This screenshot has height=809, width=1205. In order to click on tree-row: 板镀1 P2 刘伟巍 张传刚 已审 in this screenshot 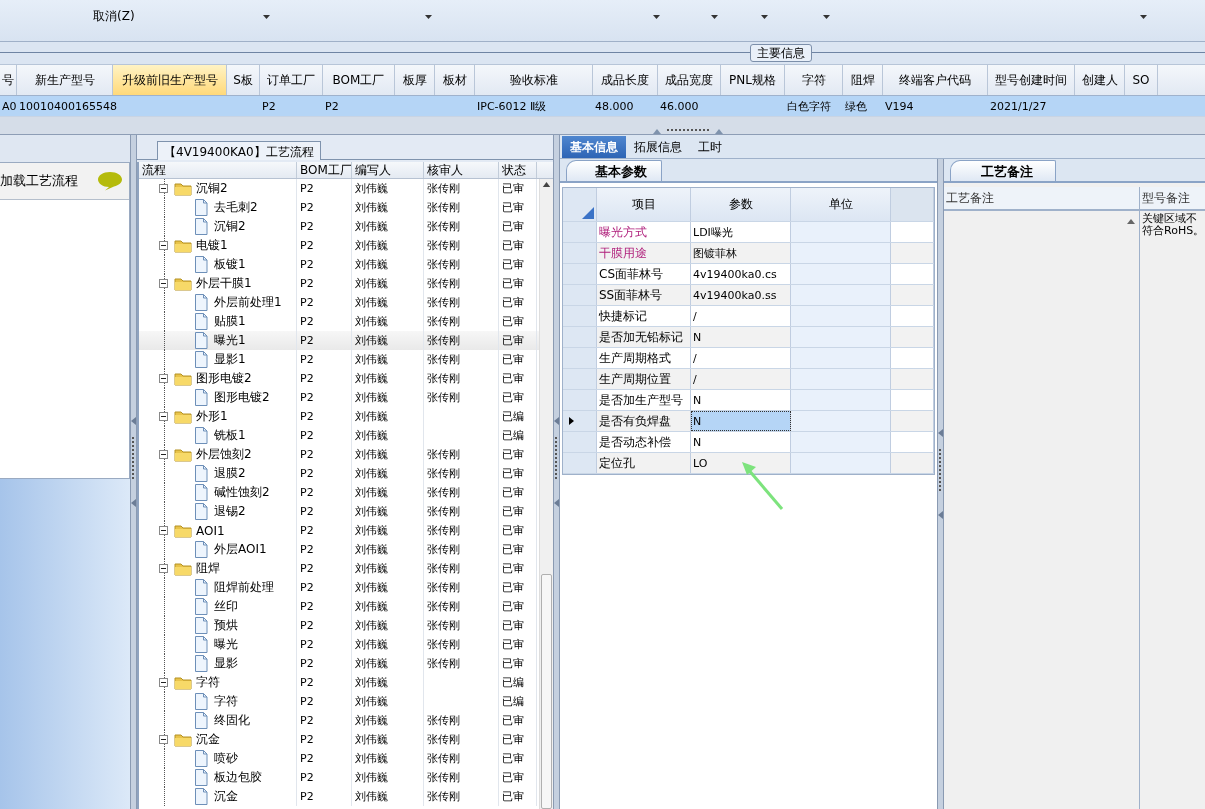, I will do `click(339, 264)`.